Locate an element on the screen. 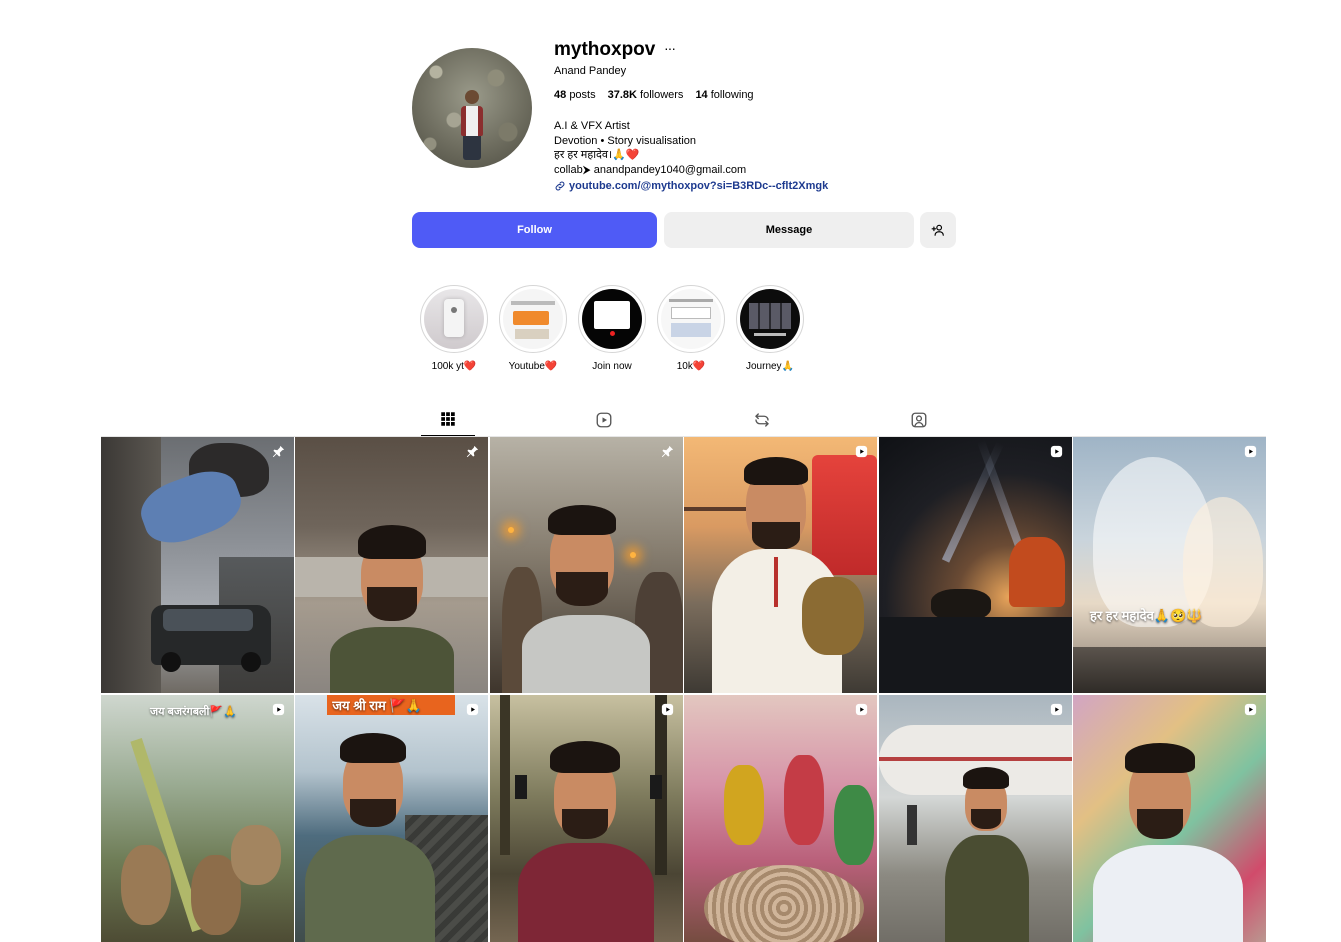  profile-username: mythoxpov is located at coordinates (605, 49).